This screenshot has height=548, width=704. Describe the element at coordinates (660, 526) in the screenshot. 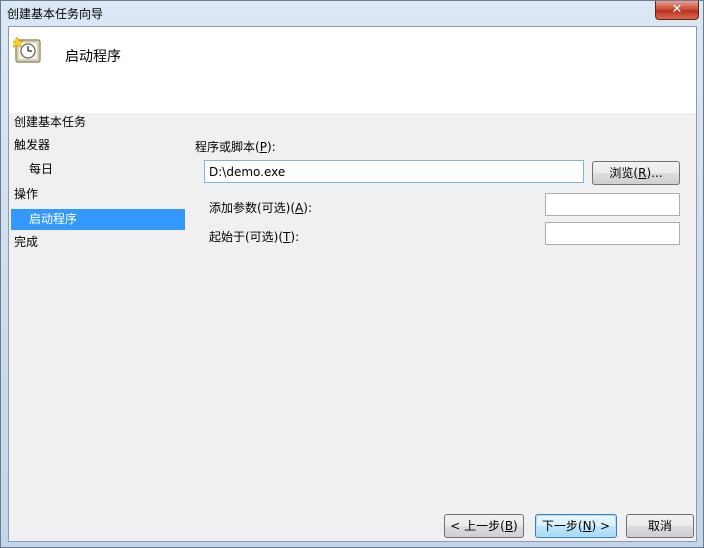

I see `cancel-button: 取消` at that location.